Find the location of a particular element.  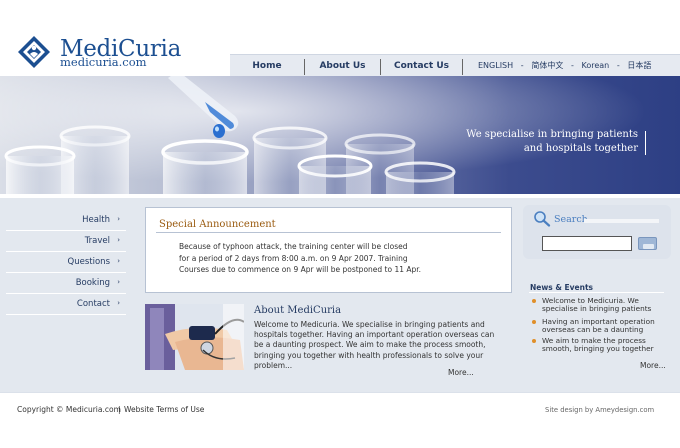

nav-separator is located at coordinates (462, 67).